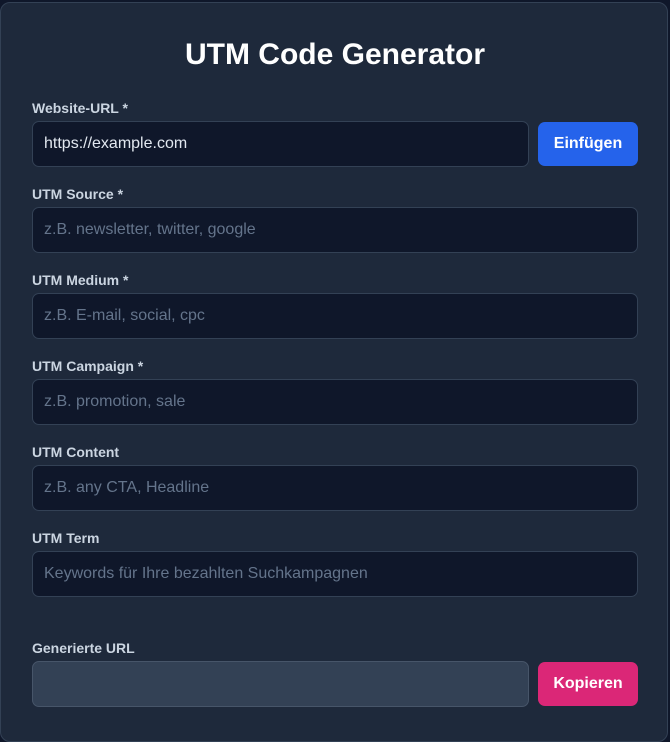 The height and width of the screenshot is (742, 670). I want to click on page-title: UTM Code Generator, so click(335, 54).